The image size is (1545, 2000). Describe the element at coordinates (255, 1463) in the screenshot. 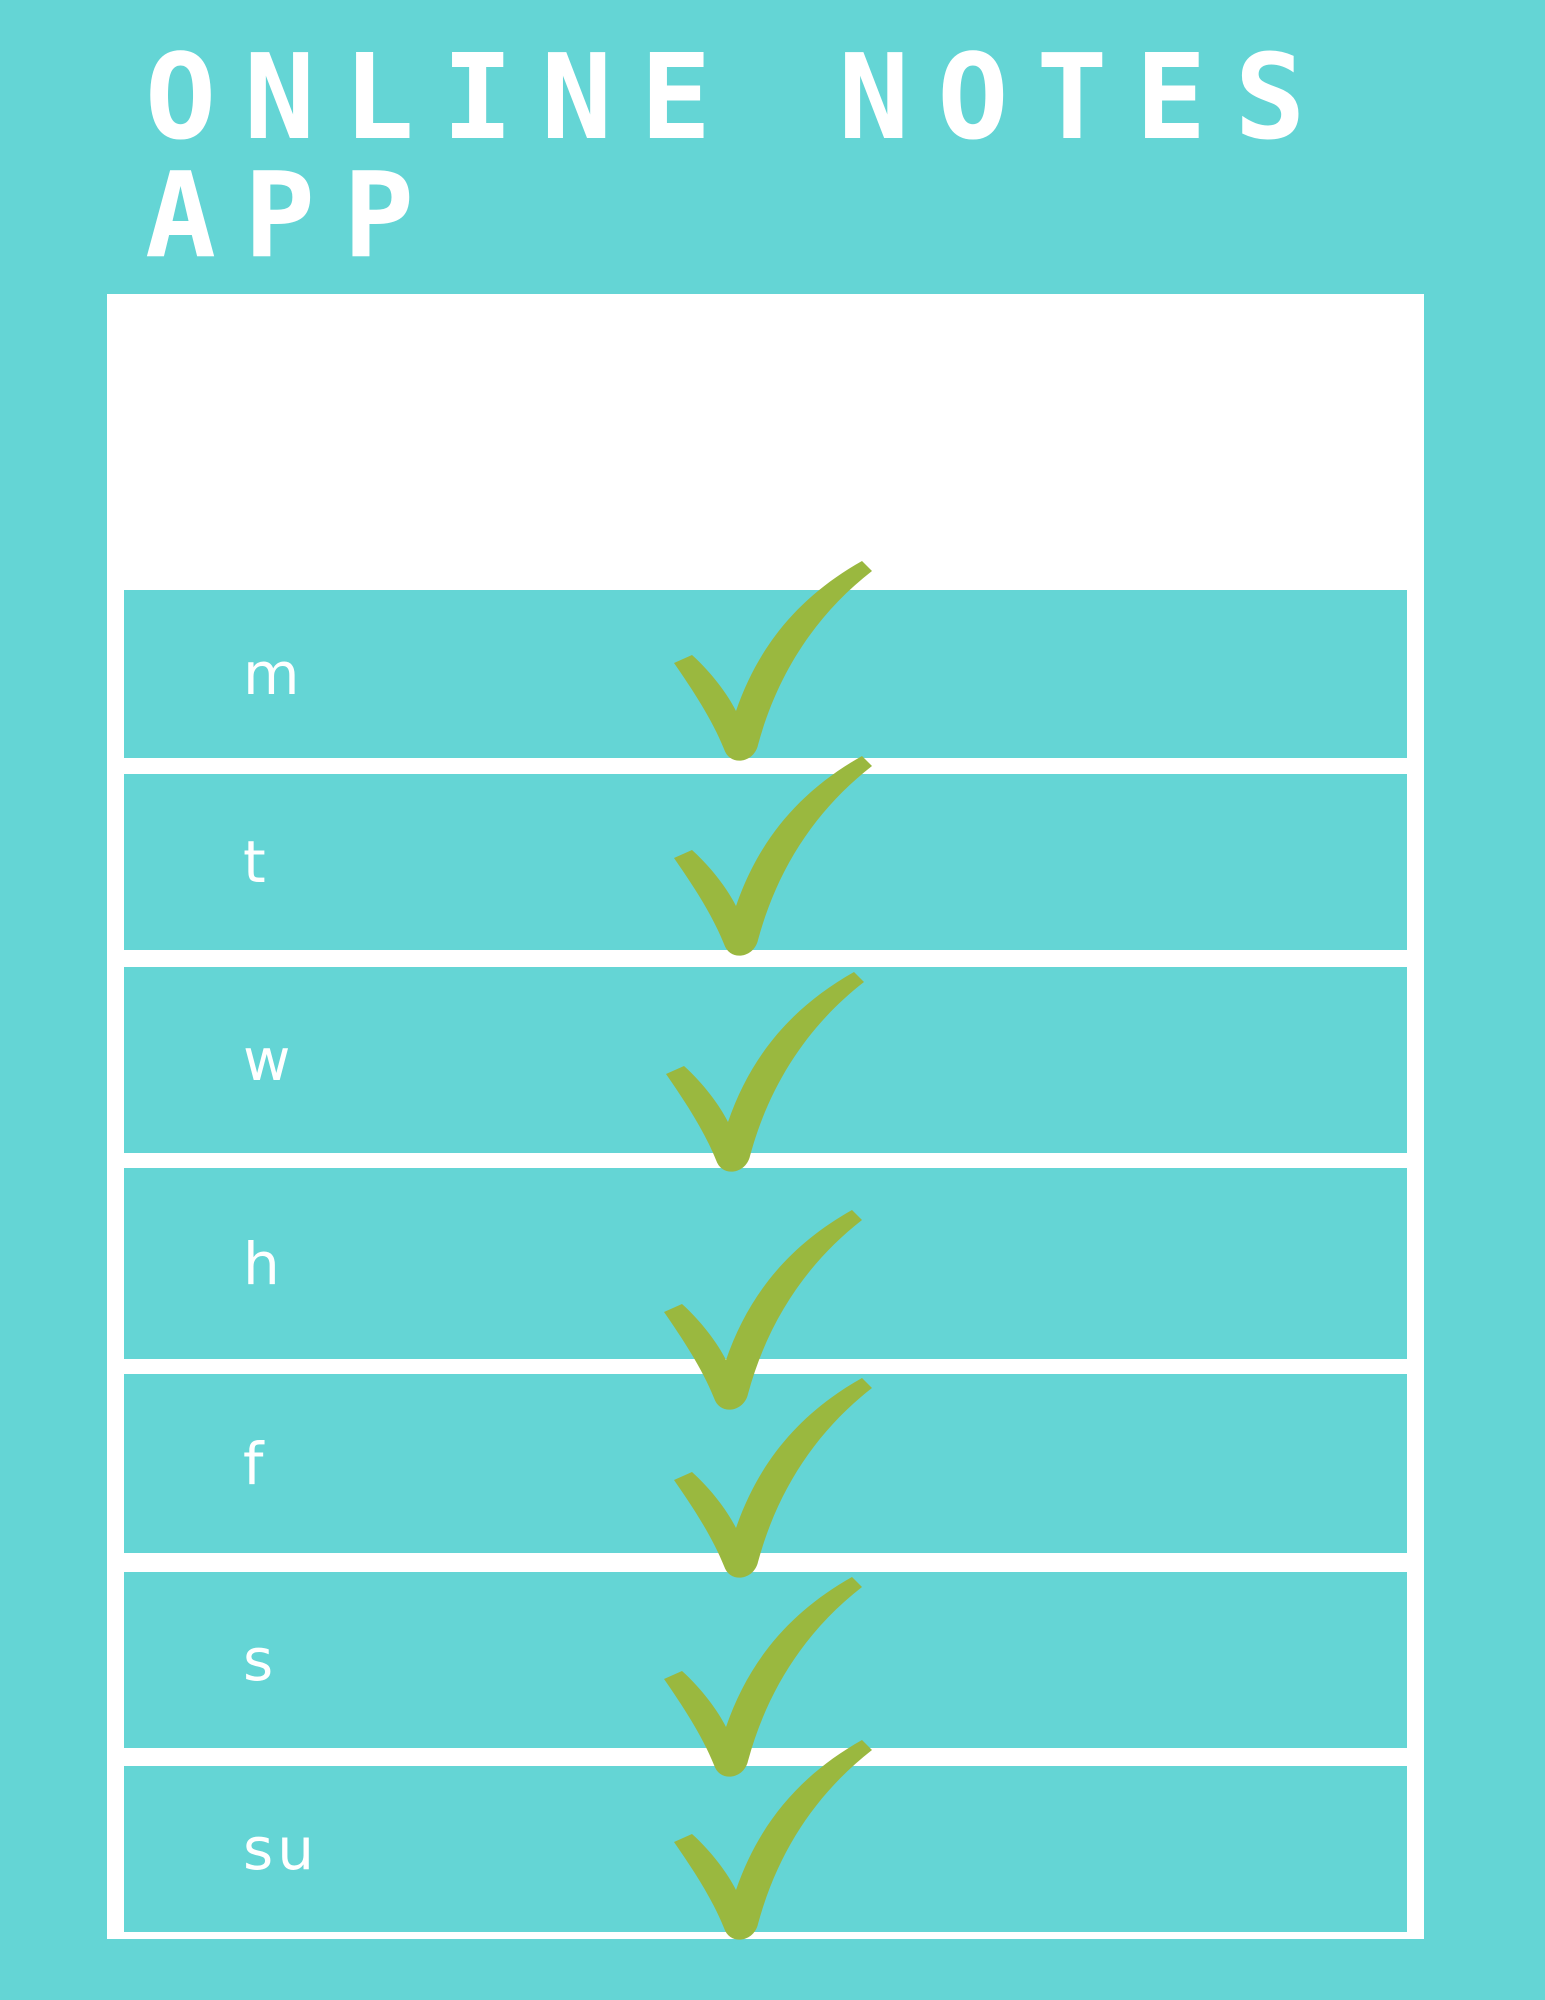

I see `day-label: f` at that location.